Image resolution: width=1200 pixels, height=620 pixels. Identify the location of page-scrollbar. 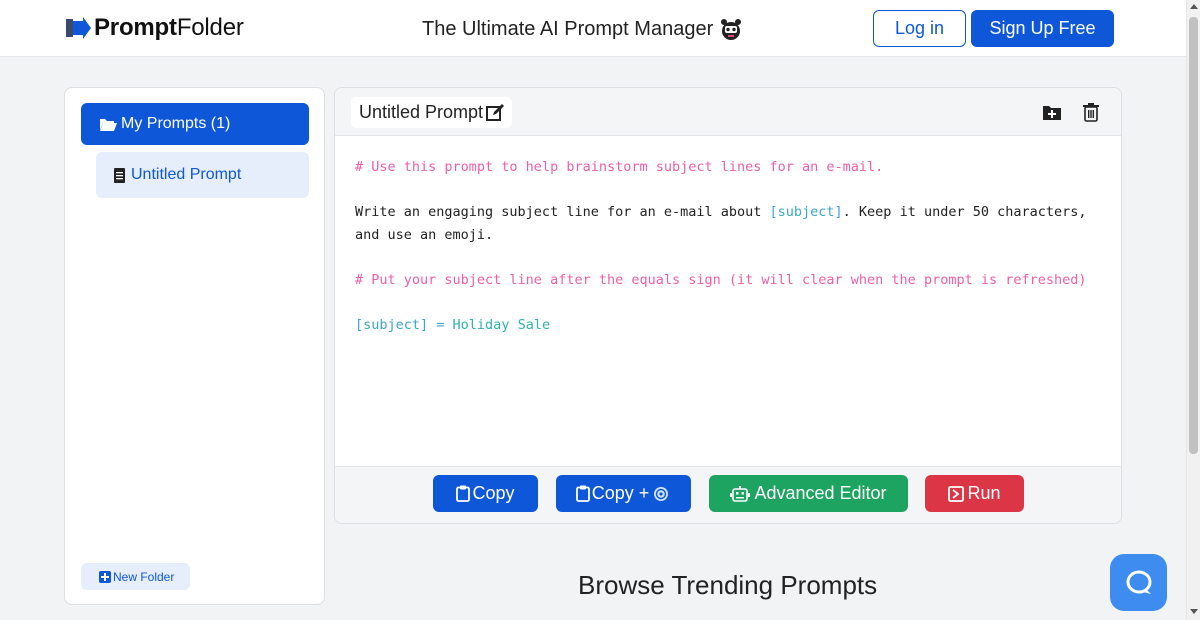
(1193, 310).